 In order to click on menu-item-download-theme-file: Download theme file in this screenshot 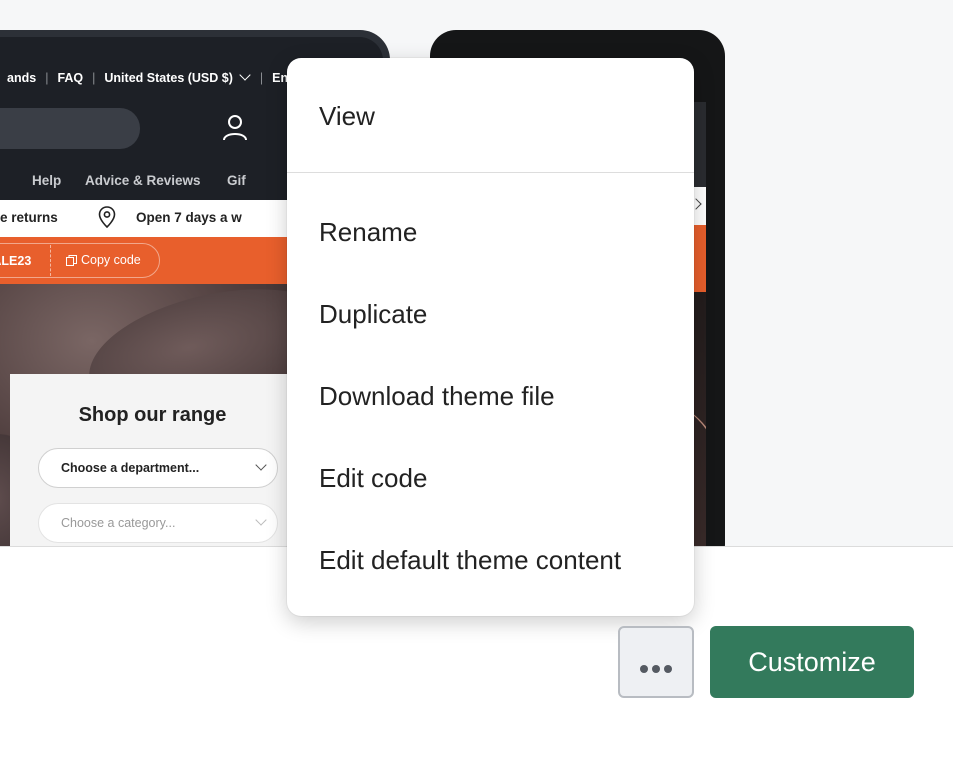, I will do `click(490, 396)`.